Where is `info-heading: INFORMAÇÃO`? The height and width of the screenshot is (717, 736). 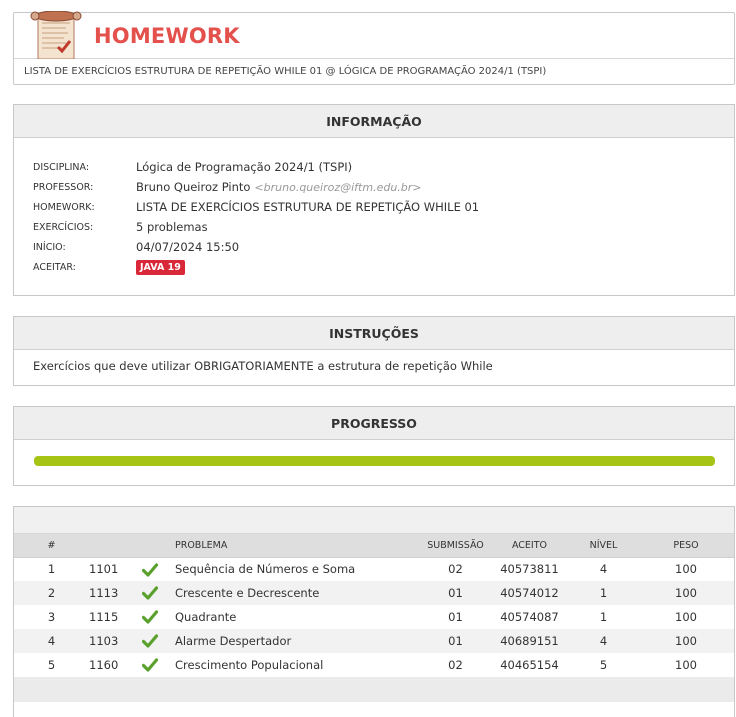
info-heading: INFORMAÇÃO is located at coordinates (374, 121).